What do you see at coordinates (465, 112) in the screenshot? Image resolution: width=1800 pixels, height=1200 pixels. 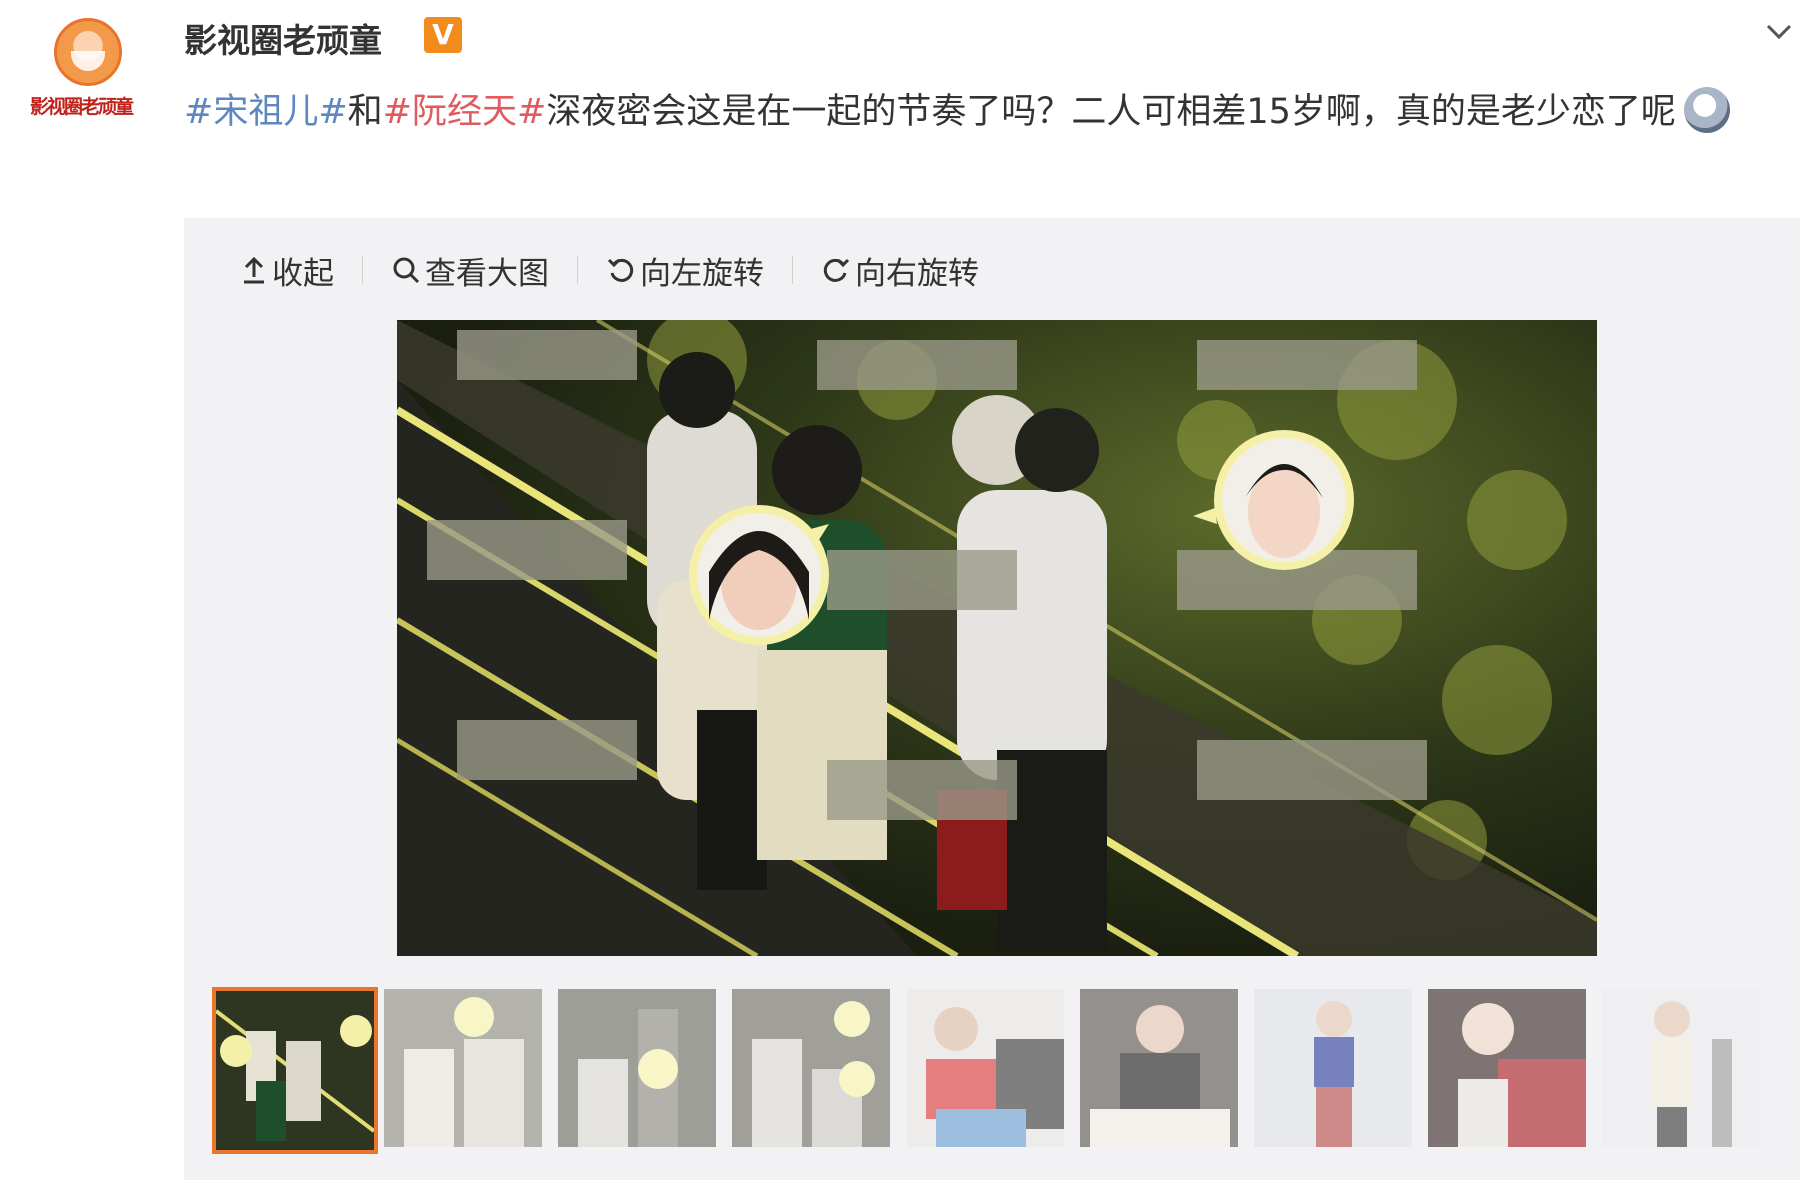 I see `topic-link-ruan: #阮经天#` at bounding box center [465, 112].